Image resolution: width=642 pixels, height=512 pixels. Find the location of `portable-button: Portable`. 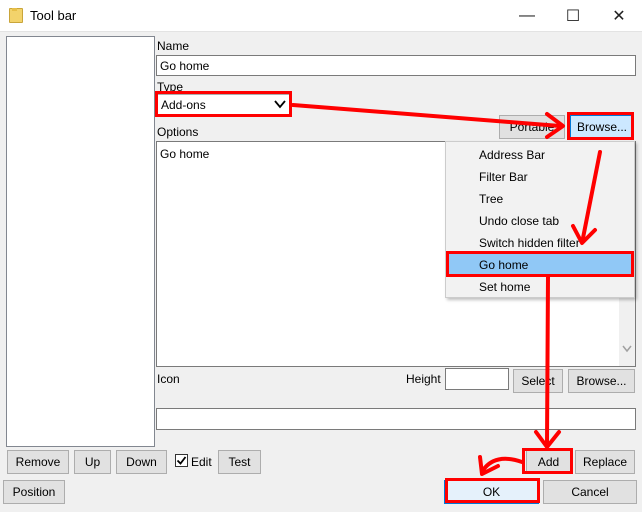

portable-button: Portable is located at coordinates (532, 127).